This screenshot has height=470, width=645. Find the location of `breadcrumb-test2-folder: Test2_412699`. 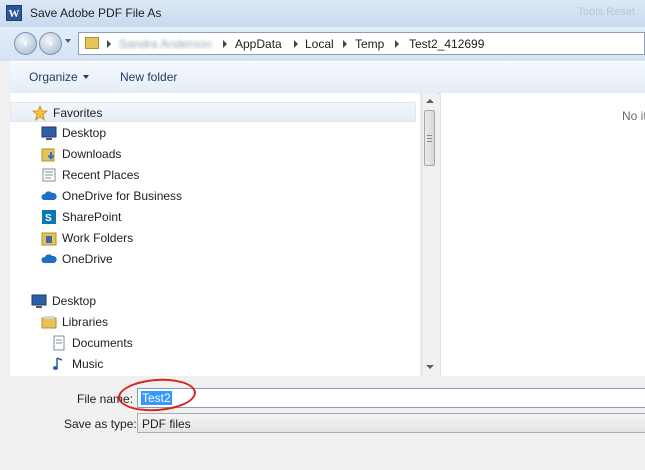

breadcrumb-test2-folder: Test2_412699 is located at coordinates (446, 44).